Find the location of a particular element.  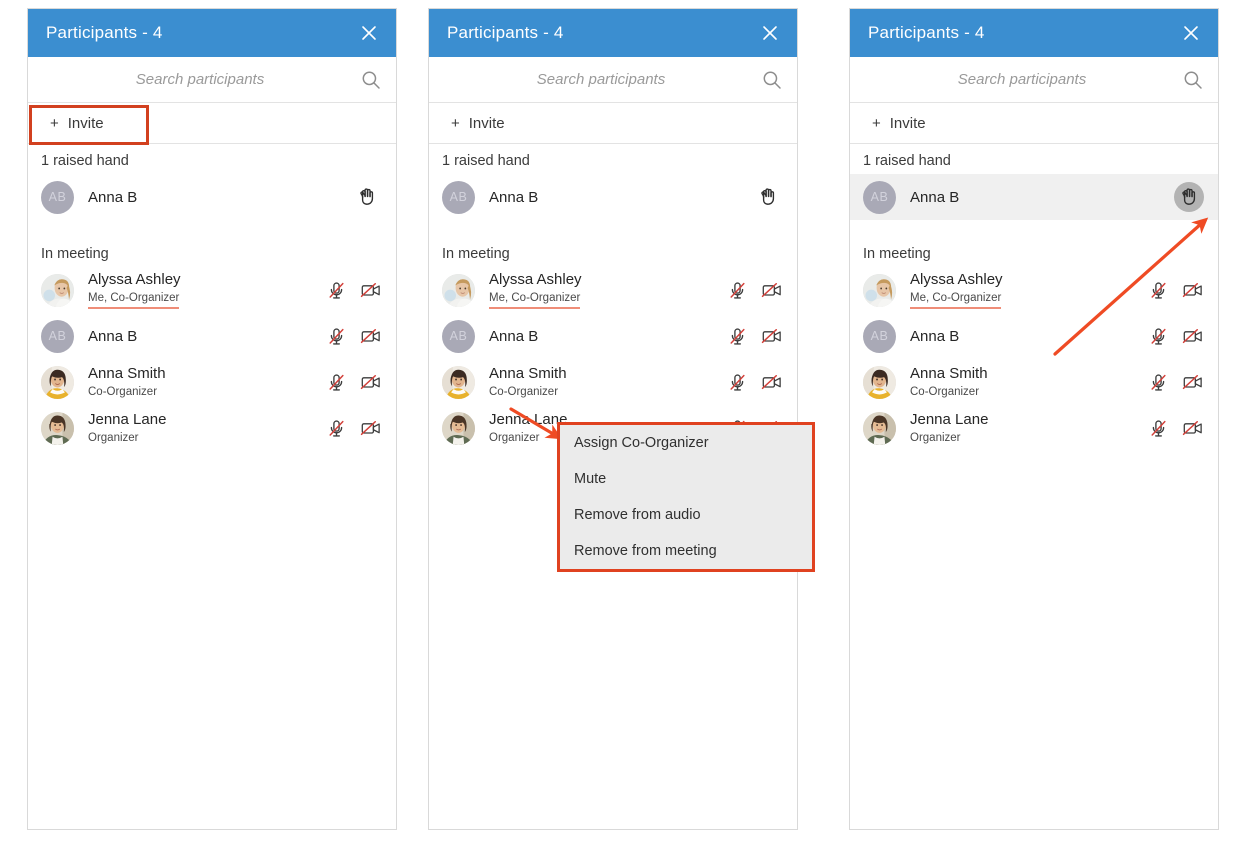

context-menu-item: Remove from audio is located at coordinates (686, 515).